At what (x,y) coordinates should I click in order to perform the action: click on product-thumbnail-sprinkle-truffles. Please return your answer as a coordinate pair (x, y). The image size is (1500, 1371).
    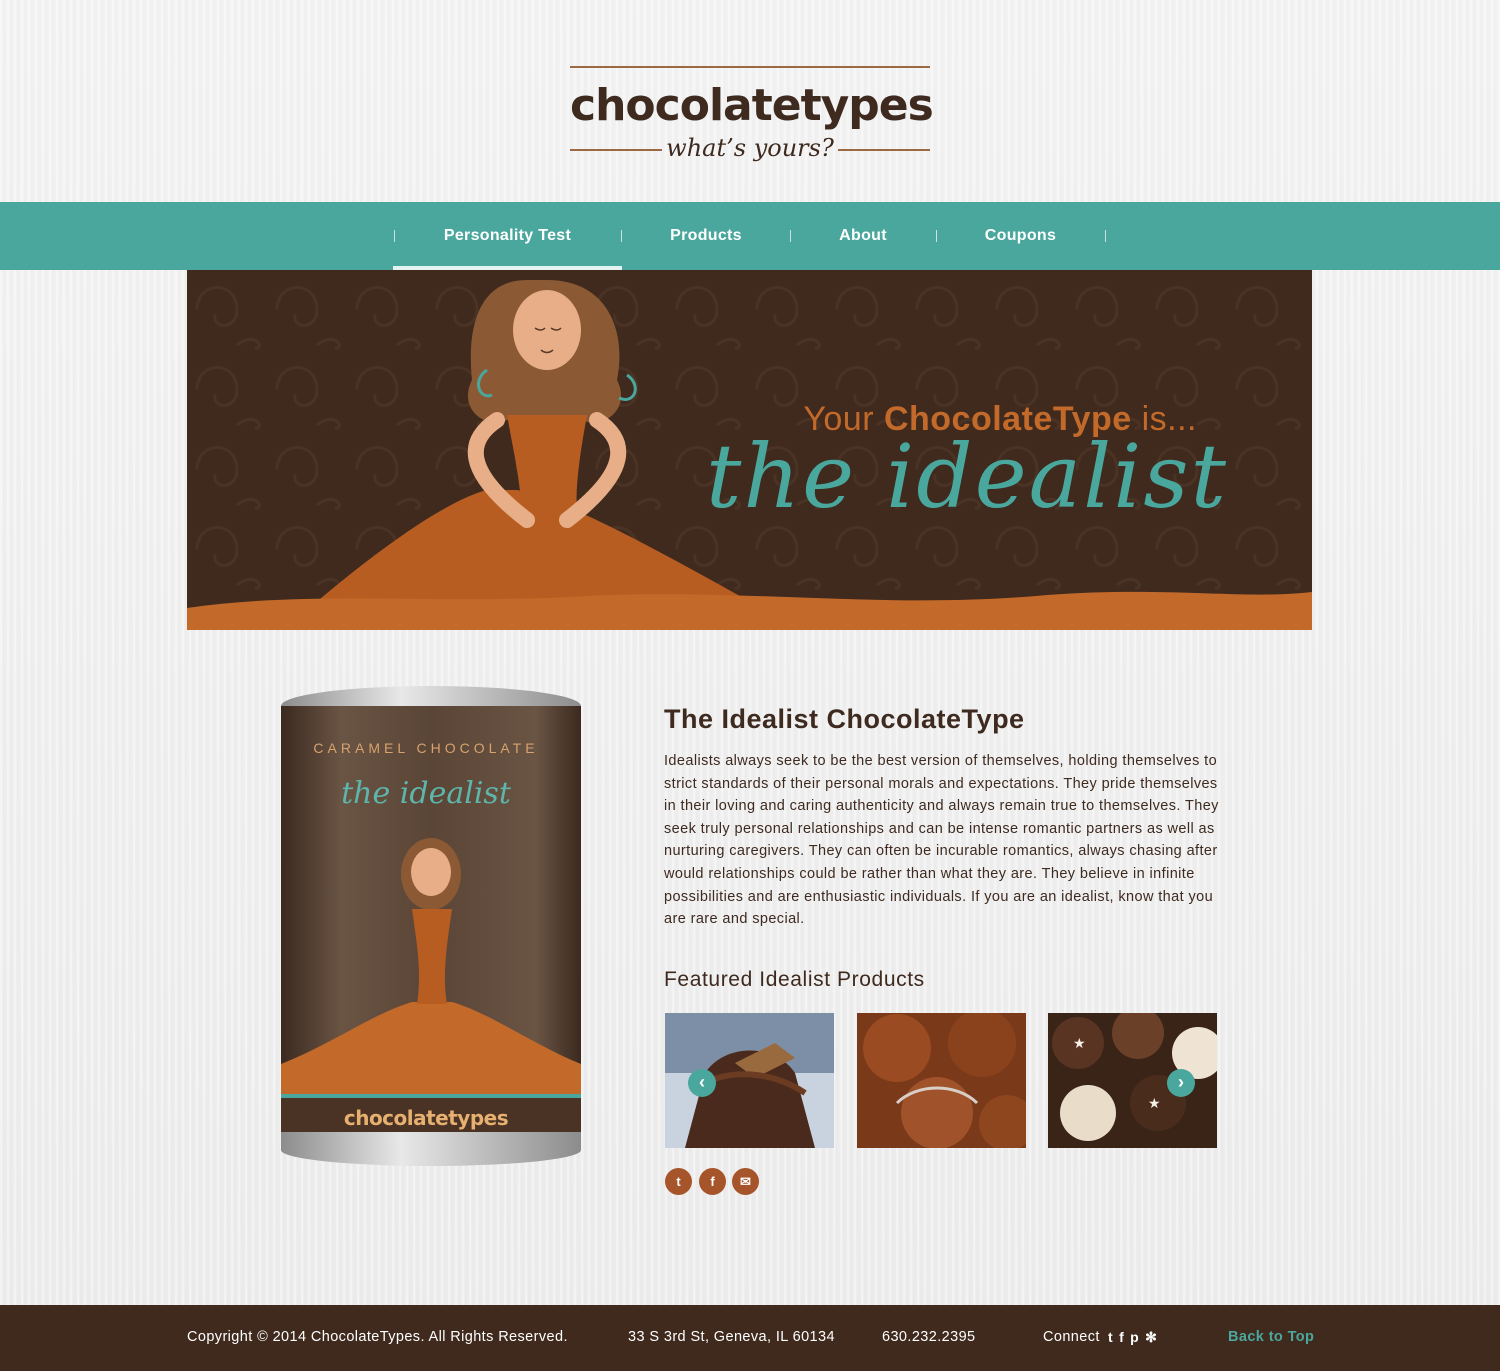
    Looking at the image, I should click on (941, 1080).